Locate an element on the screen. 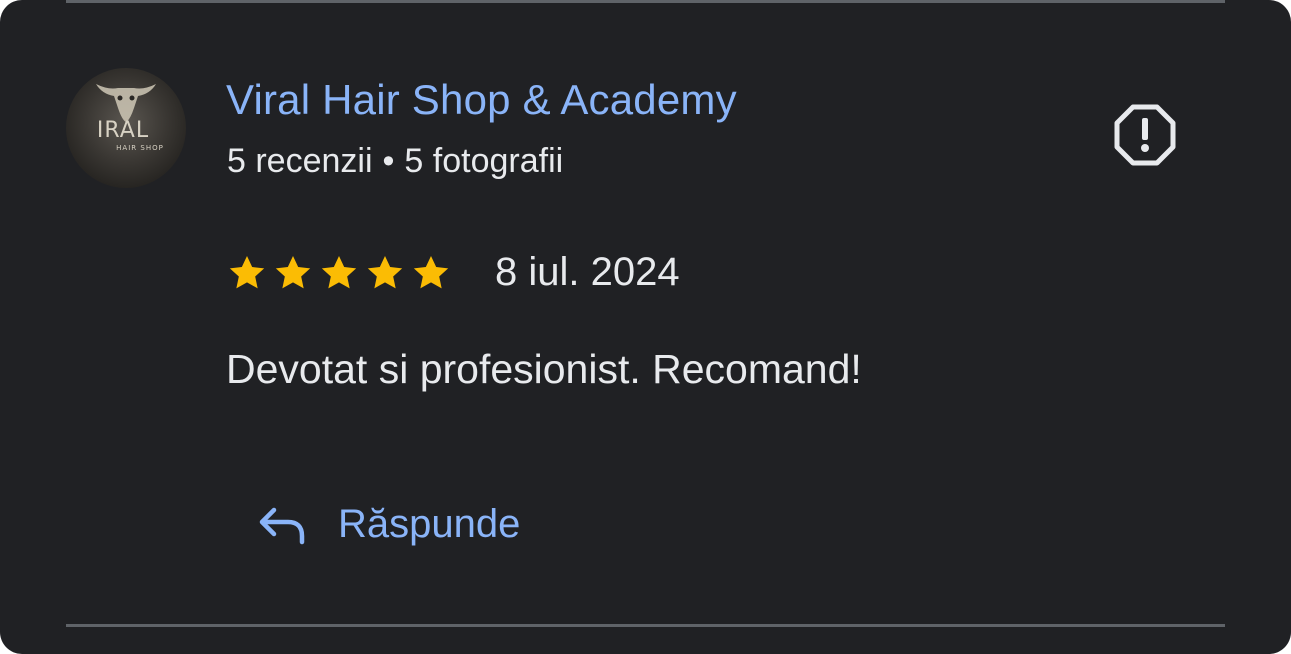 This screenshot has width=1291, height=654. reviews-count: 5 recenzii is located at coordinates (300, 161).